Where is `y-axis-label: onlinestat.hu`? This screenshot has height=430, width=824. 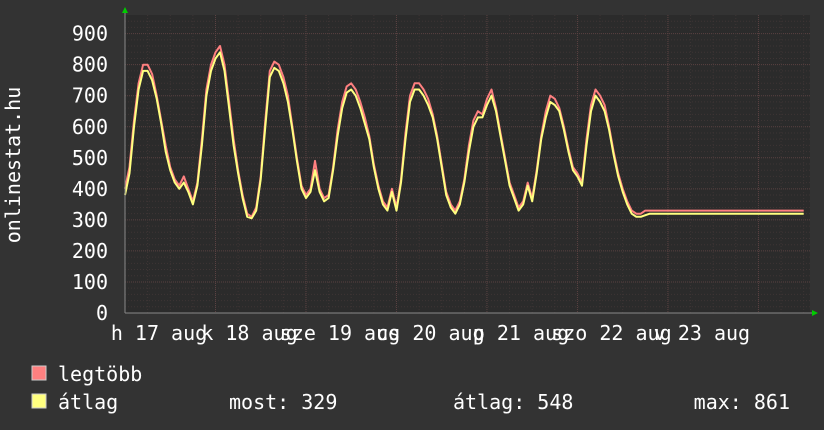 y-axis-label: onlinestat.hu is located at coordinates (13, 165).